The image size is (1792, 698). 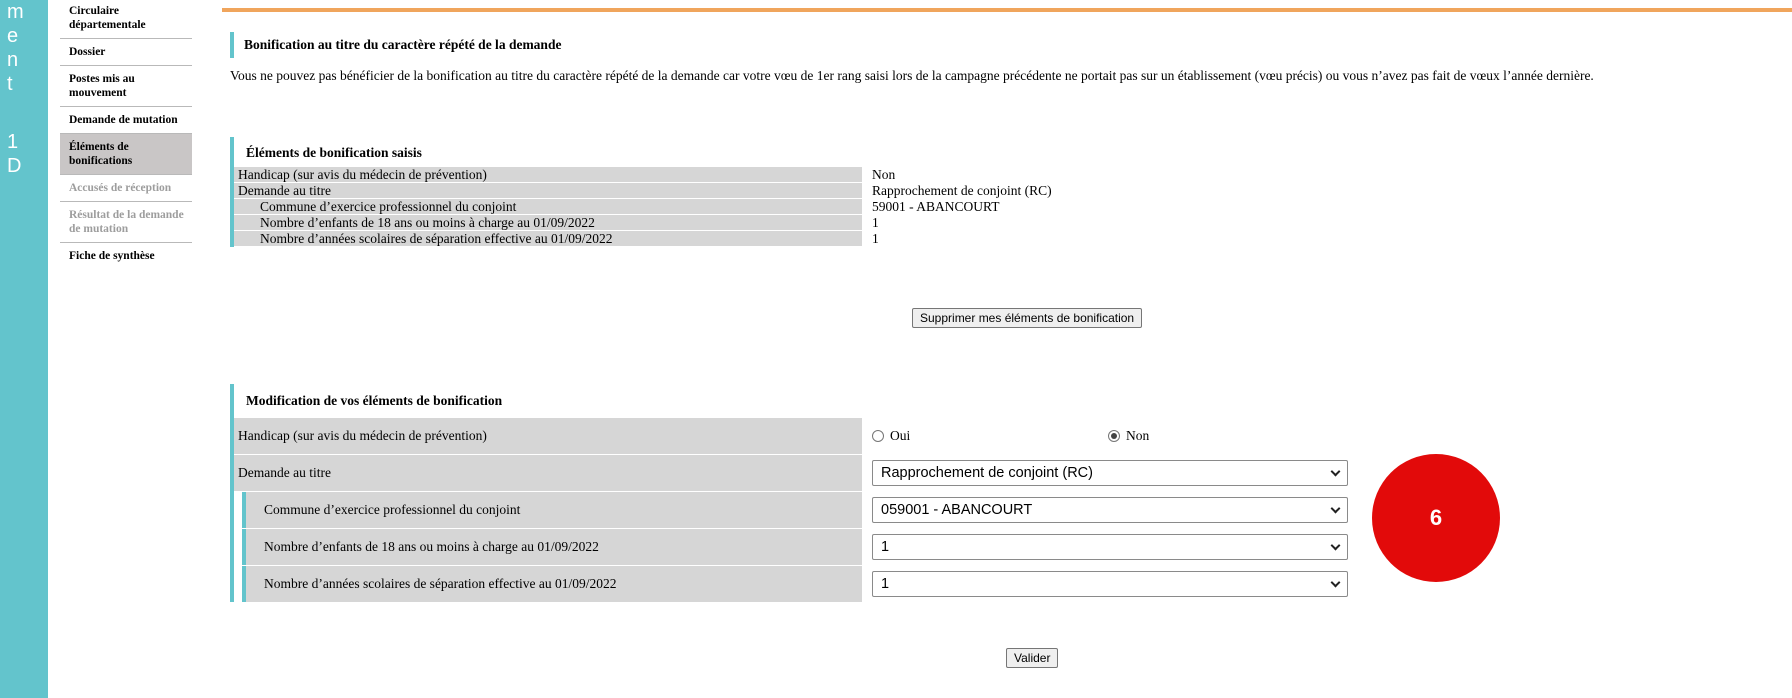 What do you see at coordinates (936, 206) in the screenshot?
I see `row-value: 59001 - ABANCOURT` at bounding box center [936, 206].